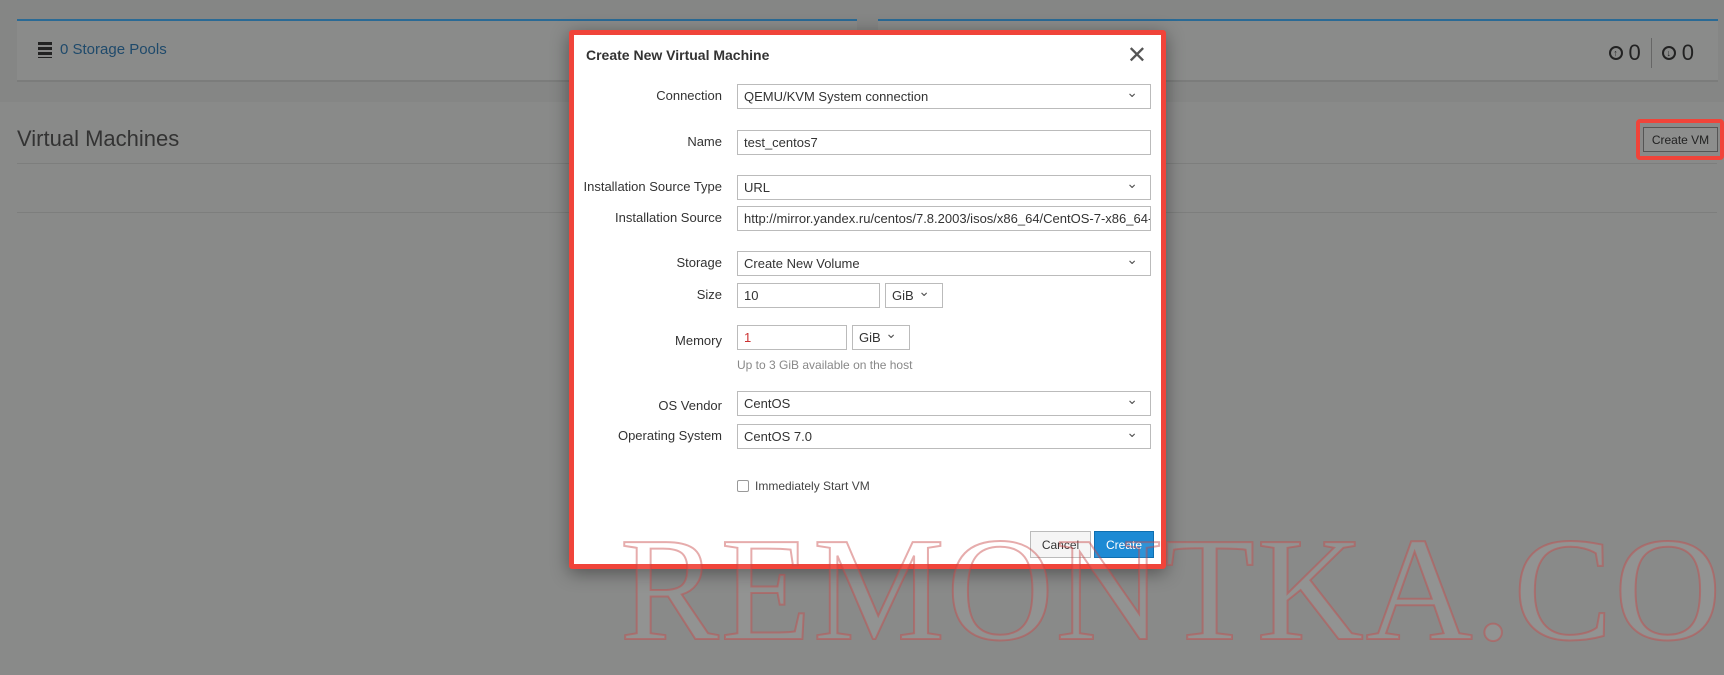  What do you see at coordinates (678, 55) in the screenshot?
I see `dialog-title: Create New Virtual Machine` at bounding box center [678, 55].